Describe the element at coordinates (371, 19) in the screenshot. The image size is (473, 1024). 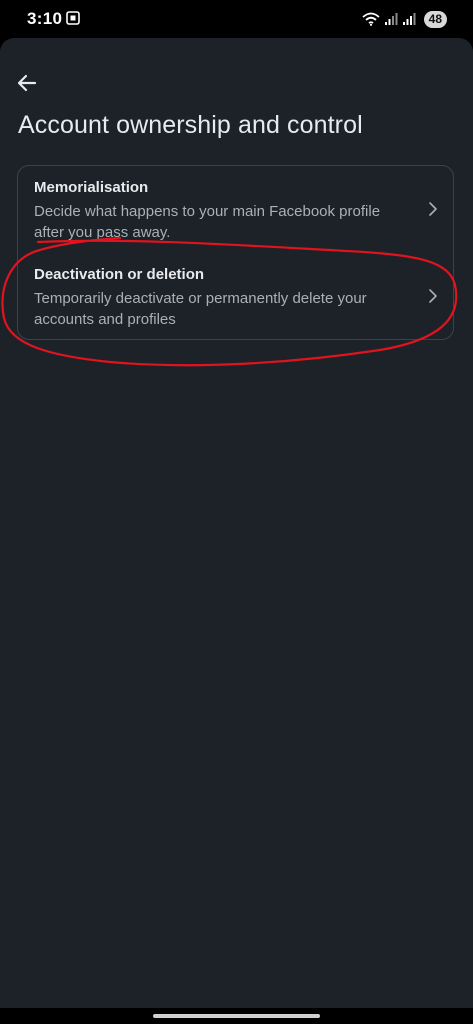
I see `wifi-icon` at that location.